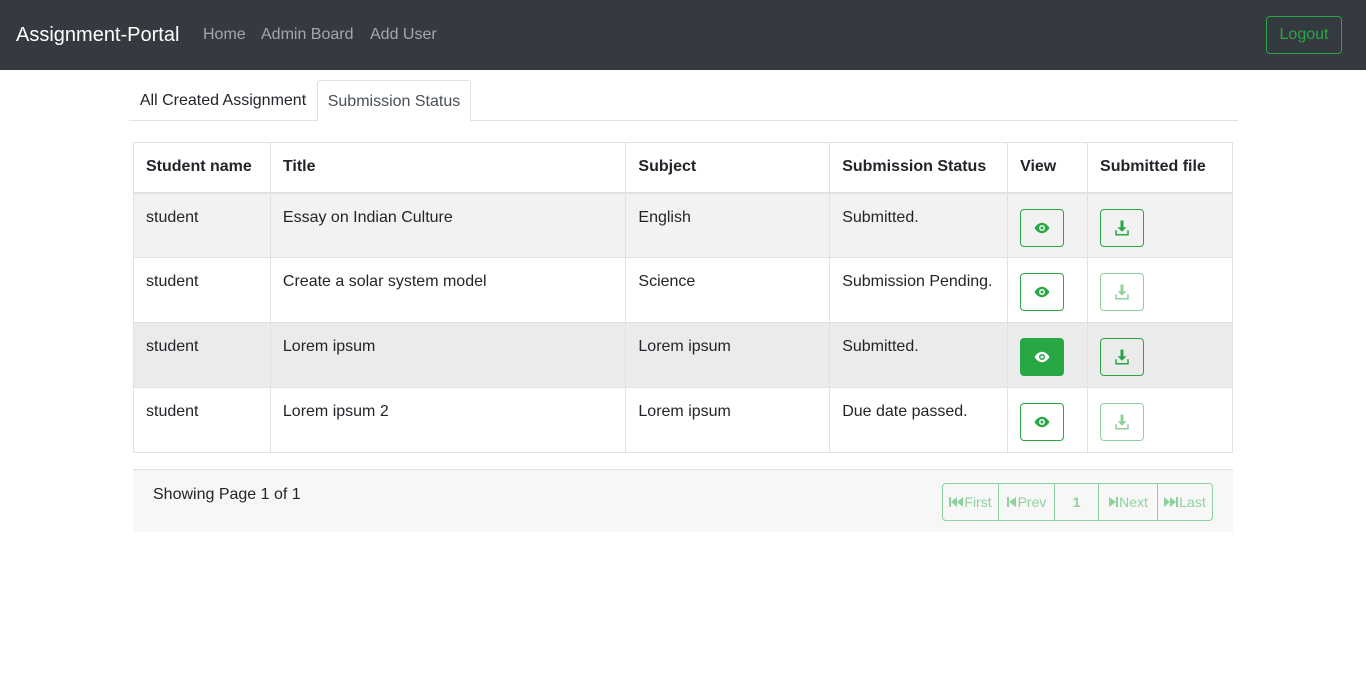 Image resolution: width=1366 pixels, height=680 pixels. Describe the element at coordinates (728, 225) in the screenshot. I see `cell-subject: English` at that location.